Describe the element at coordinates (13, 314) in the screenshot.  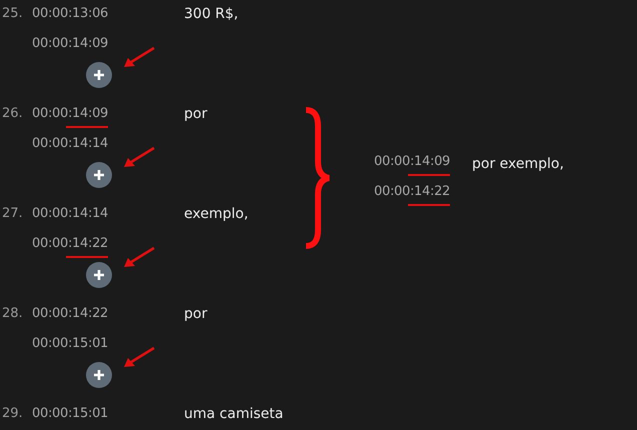
I see `cue-number: 28.` at that location.